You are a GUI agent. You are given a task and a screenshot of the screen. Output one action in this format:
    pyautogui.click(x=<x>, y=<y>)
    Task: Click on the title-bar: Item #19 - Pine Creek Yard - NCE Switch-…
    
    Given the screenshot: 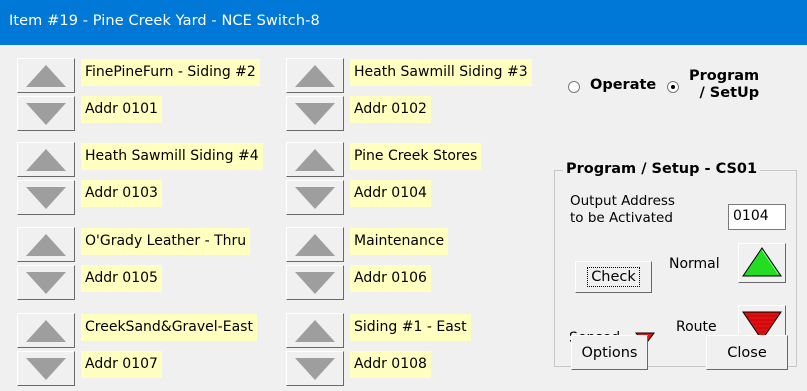 What is the action you would take?
    pyautogui.click(x=403, y=22)
    